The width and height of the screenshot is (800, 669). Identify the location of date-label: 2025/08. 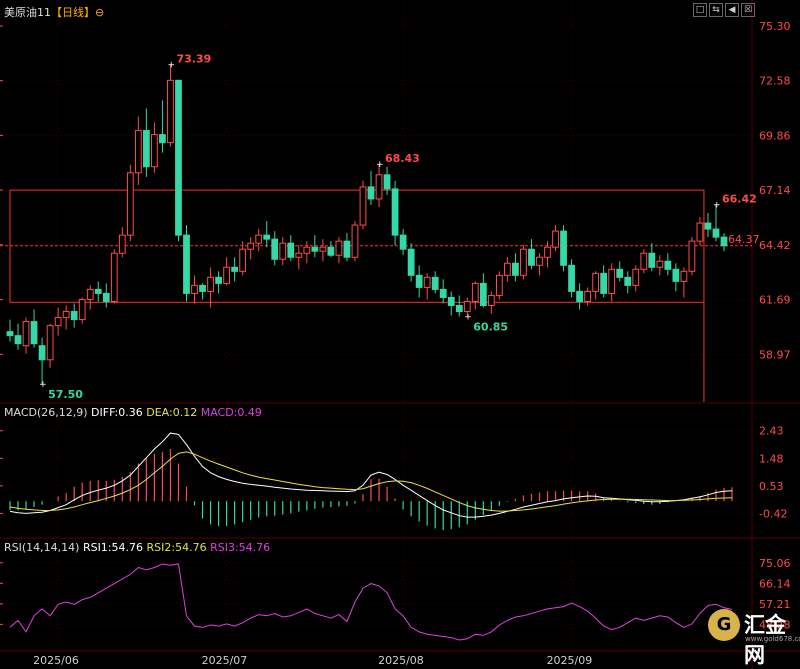
(401, 660).